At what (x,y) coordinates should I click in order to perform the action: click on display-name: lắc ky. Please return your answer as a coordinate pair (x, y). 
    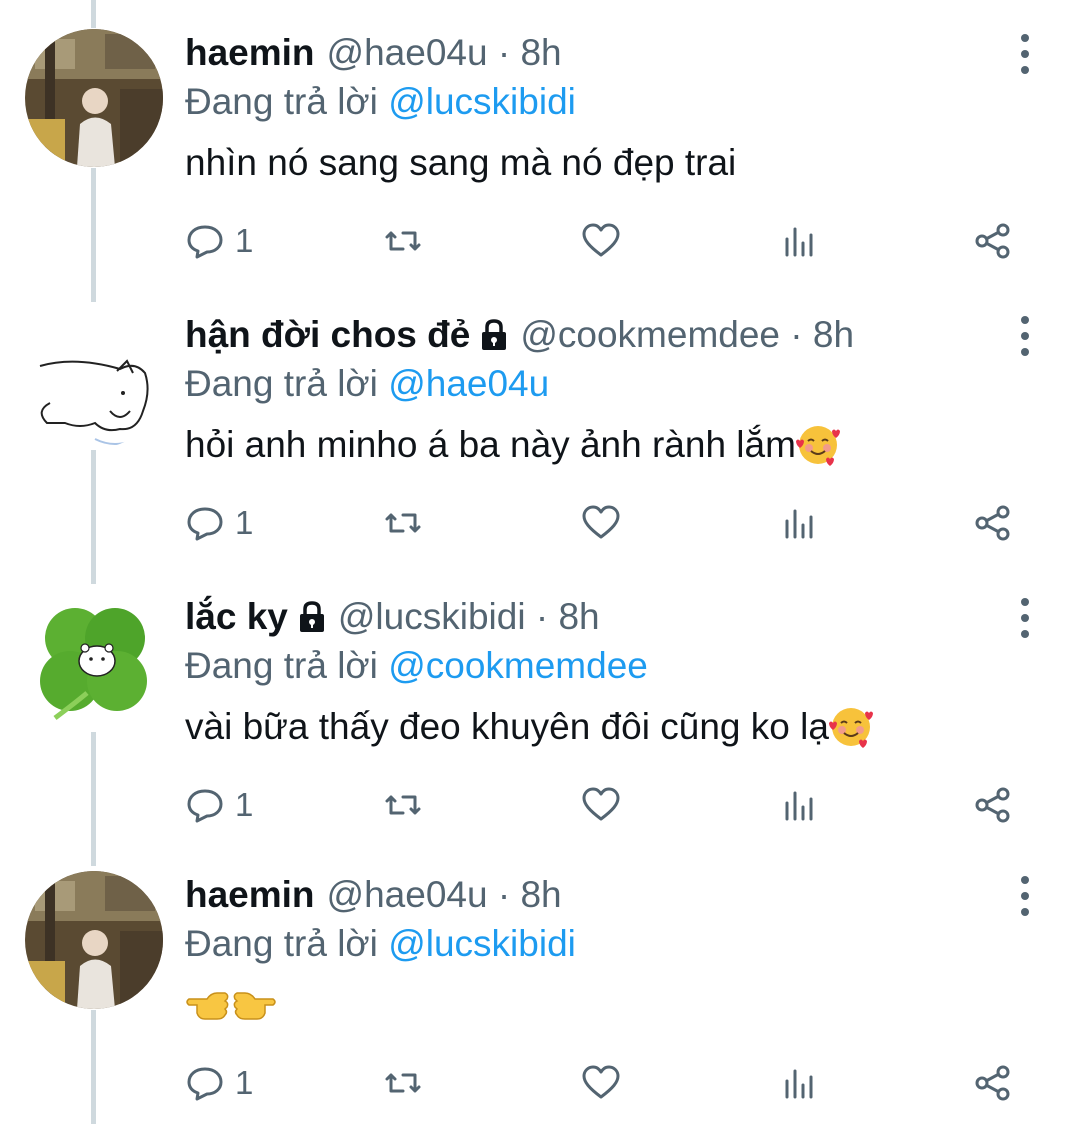
    Looking at the image, I should click on (236, 617).